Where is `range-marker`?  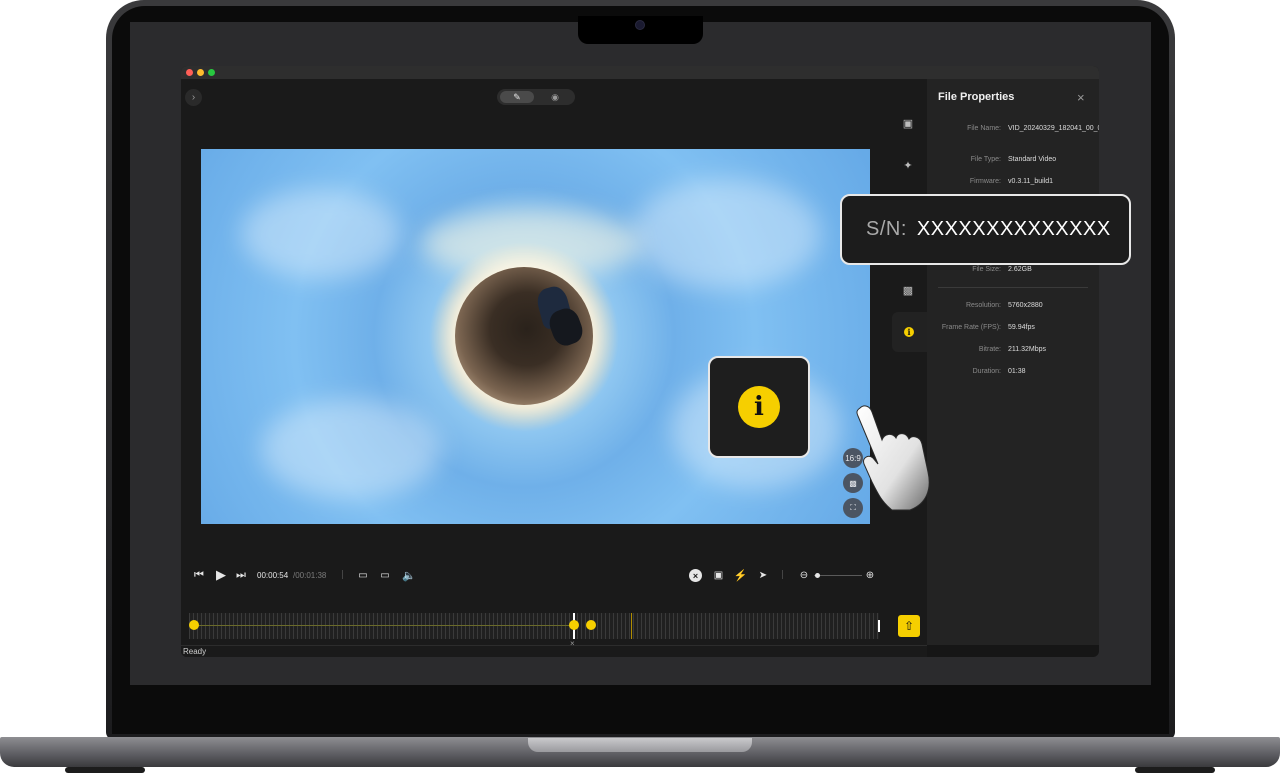 range-marker is located at coordinates (631, 626).